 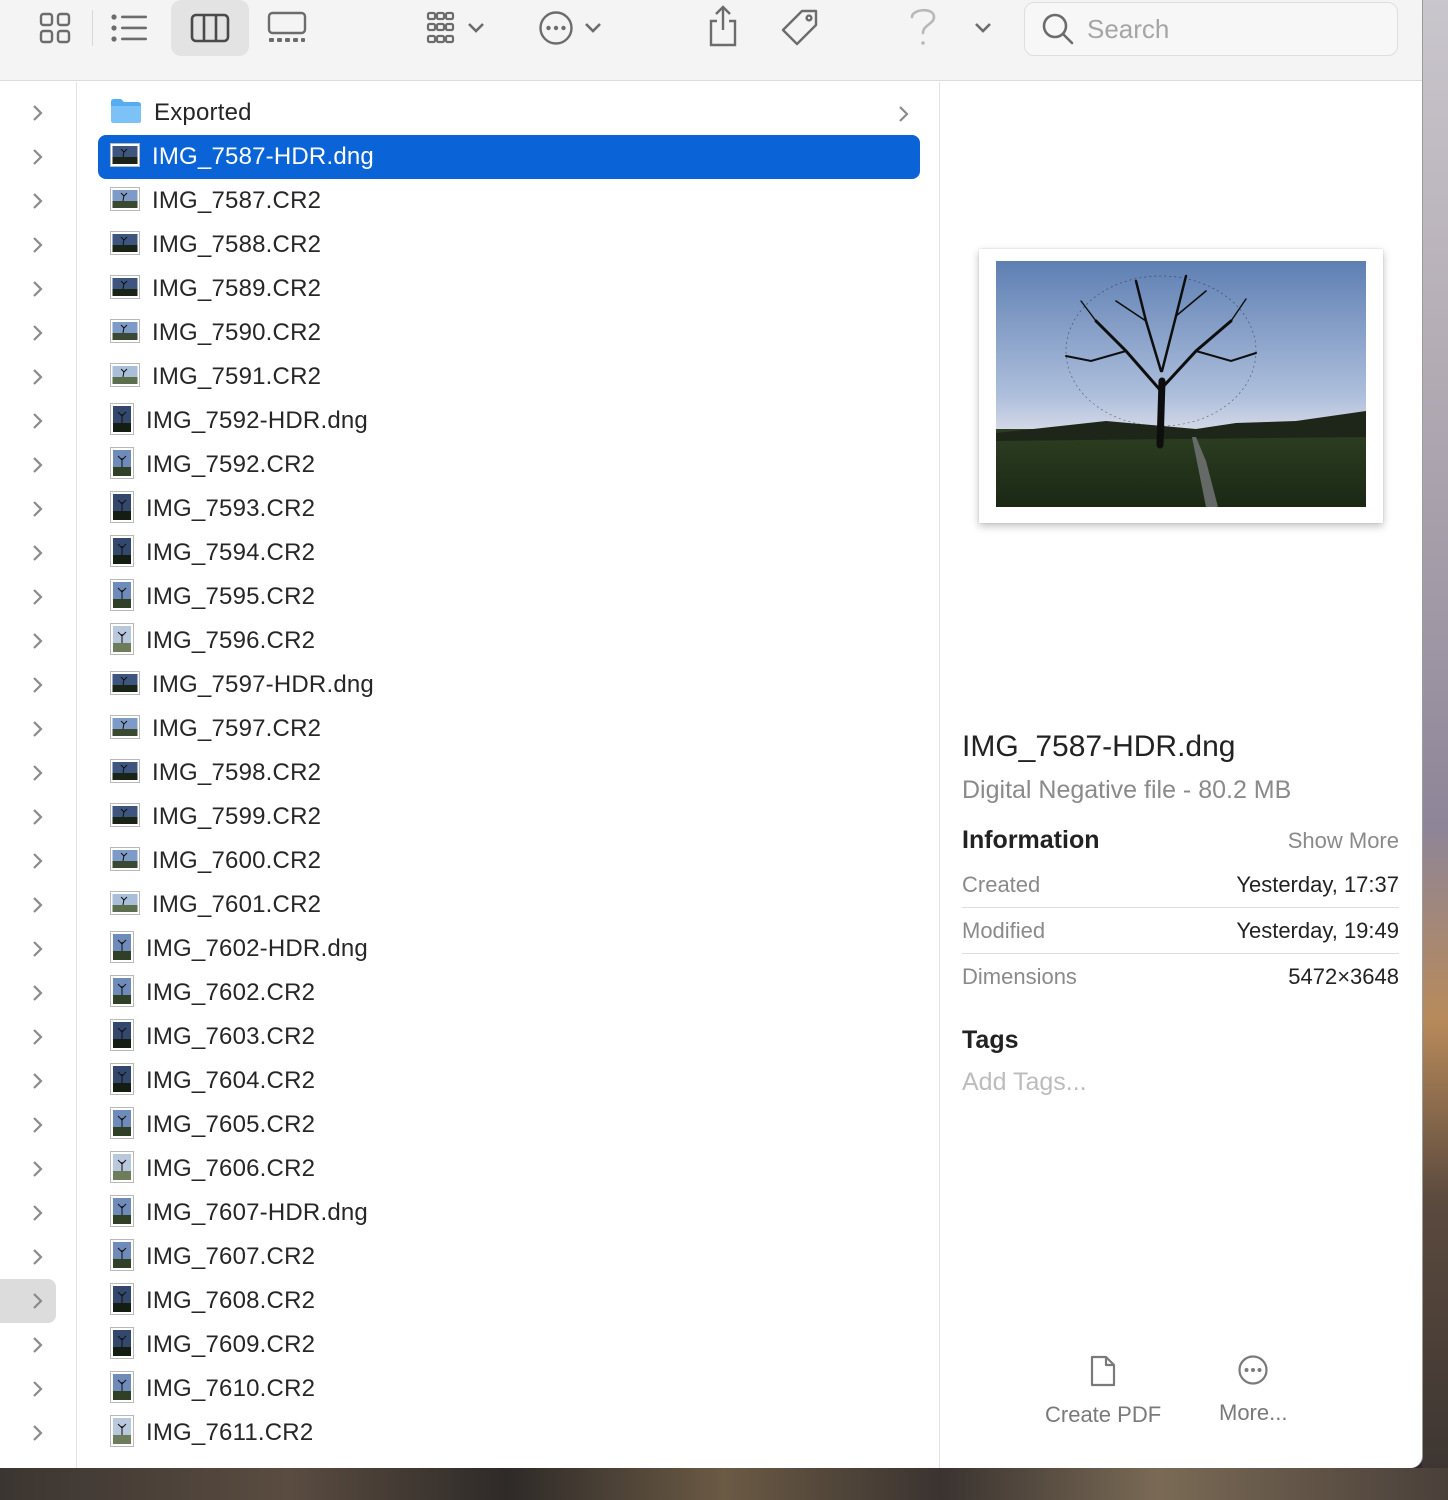 I want to click on preview-image, so click(x=1181, y=384).